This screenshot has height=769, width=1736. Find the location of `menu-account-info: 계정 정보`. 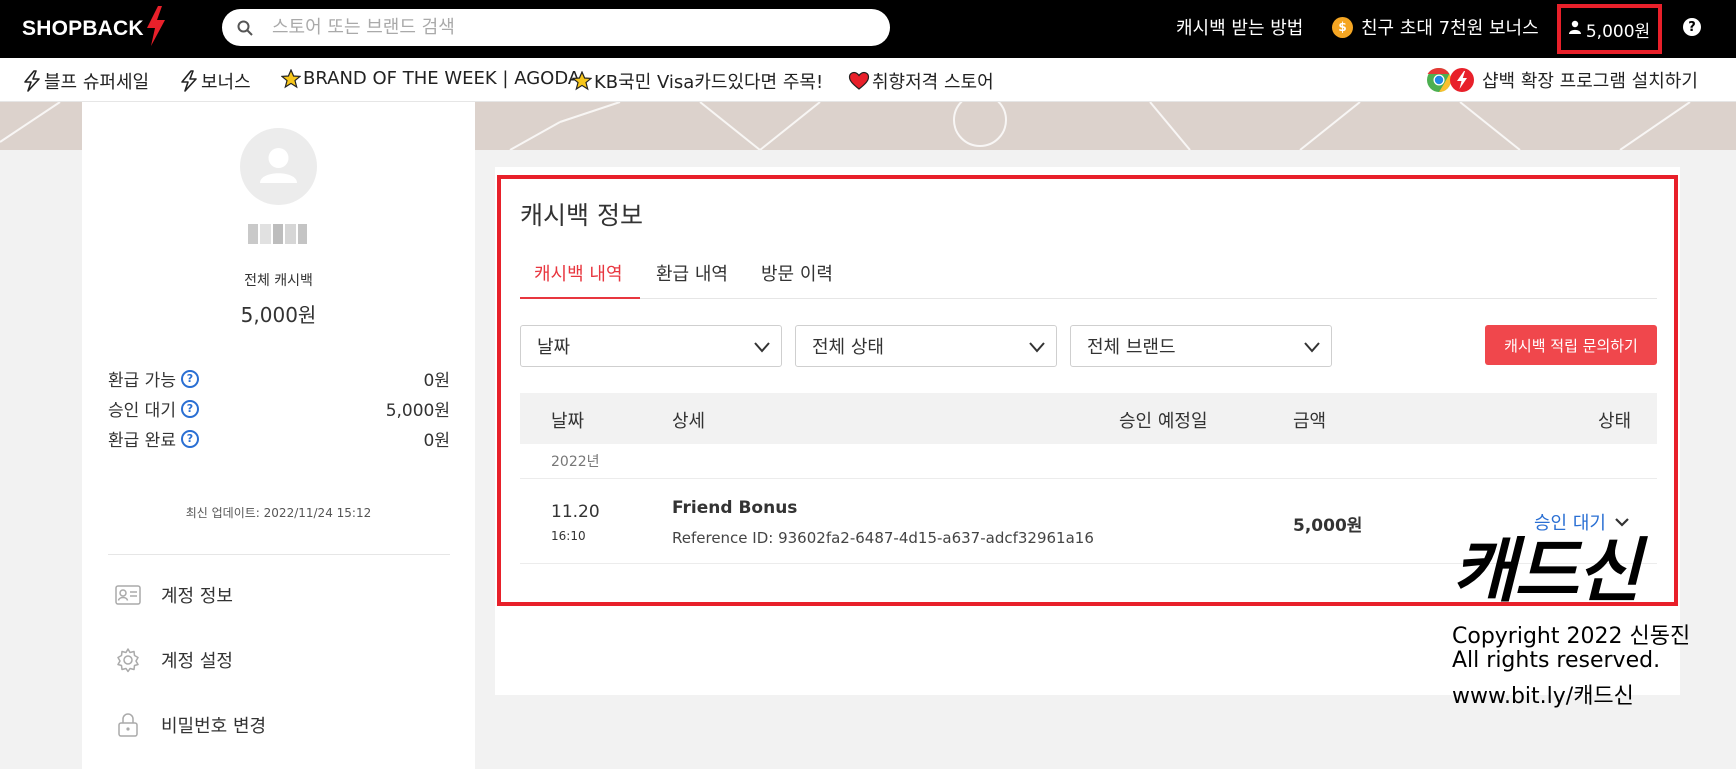

menu-account-info: 계정 정보 is located at coordinates (173, 595).